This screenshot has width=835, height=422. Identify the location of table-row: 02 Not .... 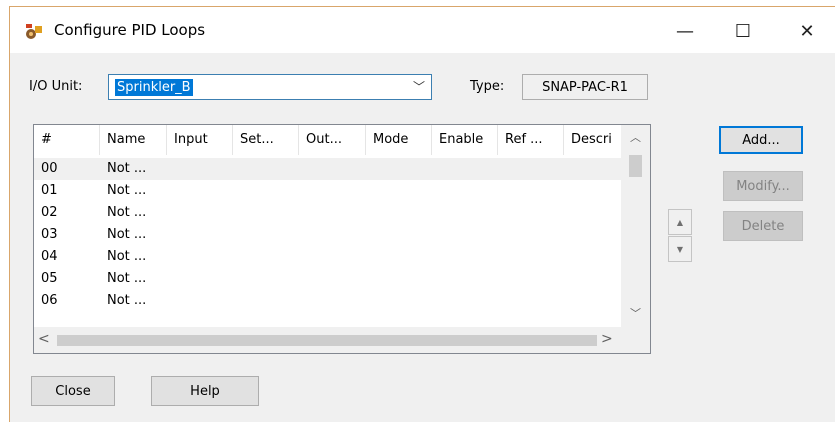
(327, 213).